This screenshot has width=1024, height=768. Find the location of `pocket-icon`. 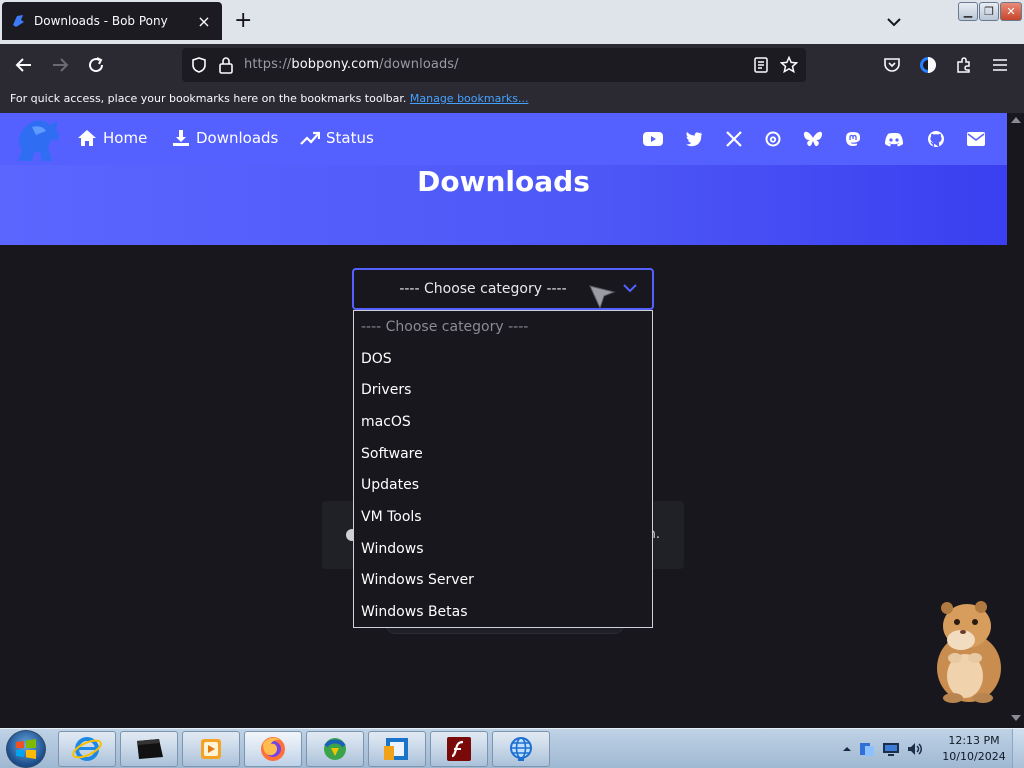

pocket-icon is located at coordinates (892, 65).